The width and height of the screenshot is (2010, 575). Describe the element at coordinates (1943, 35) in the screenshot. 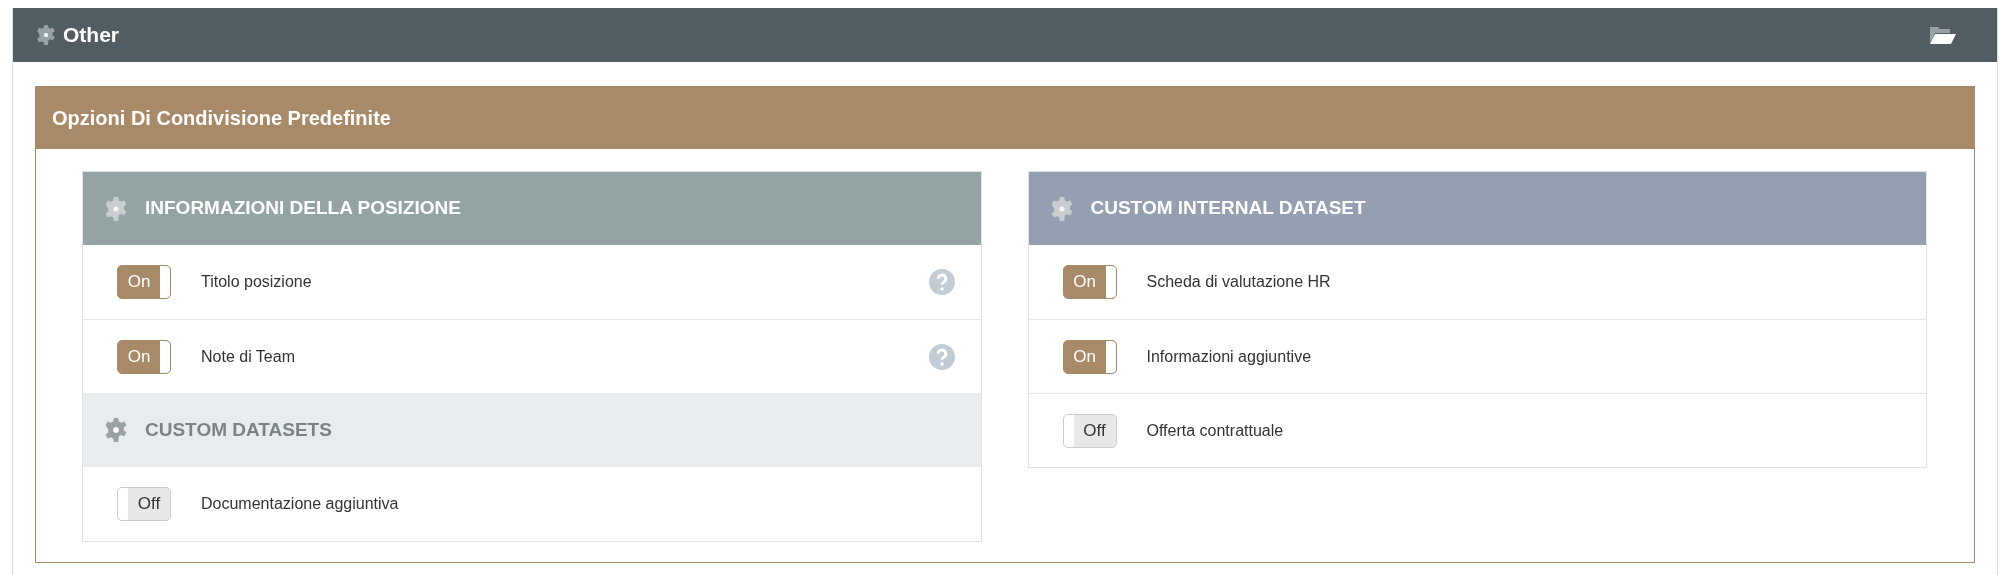

I see `folder-icon` at that location.